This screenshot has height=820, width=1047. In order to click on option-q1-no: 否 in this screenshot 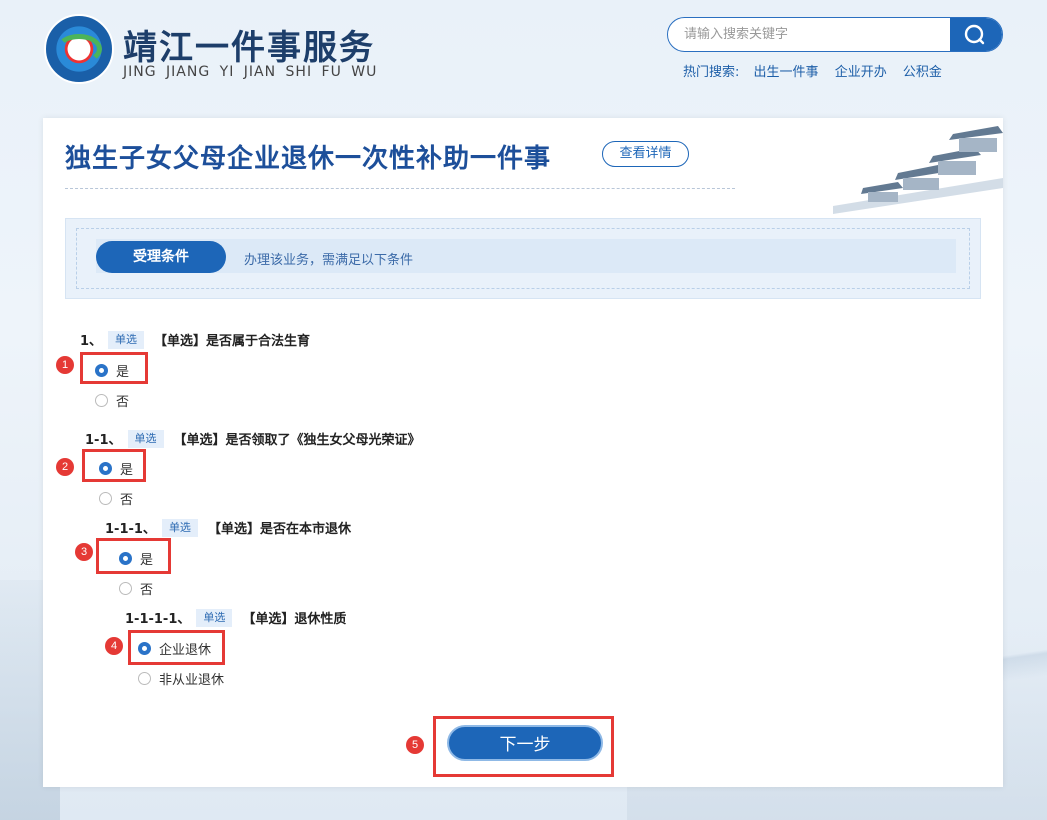, I will do `click(112, 400)`.